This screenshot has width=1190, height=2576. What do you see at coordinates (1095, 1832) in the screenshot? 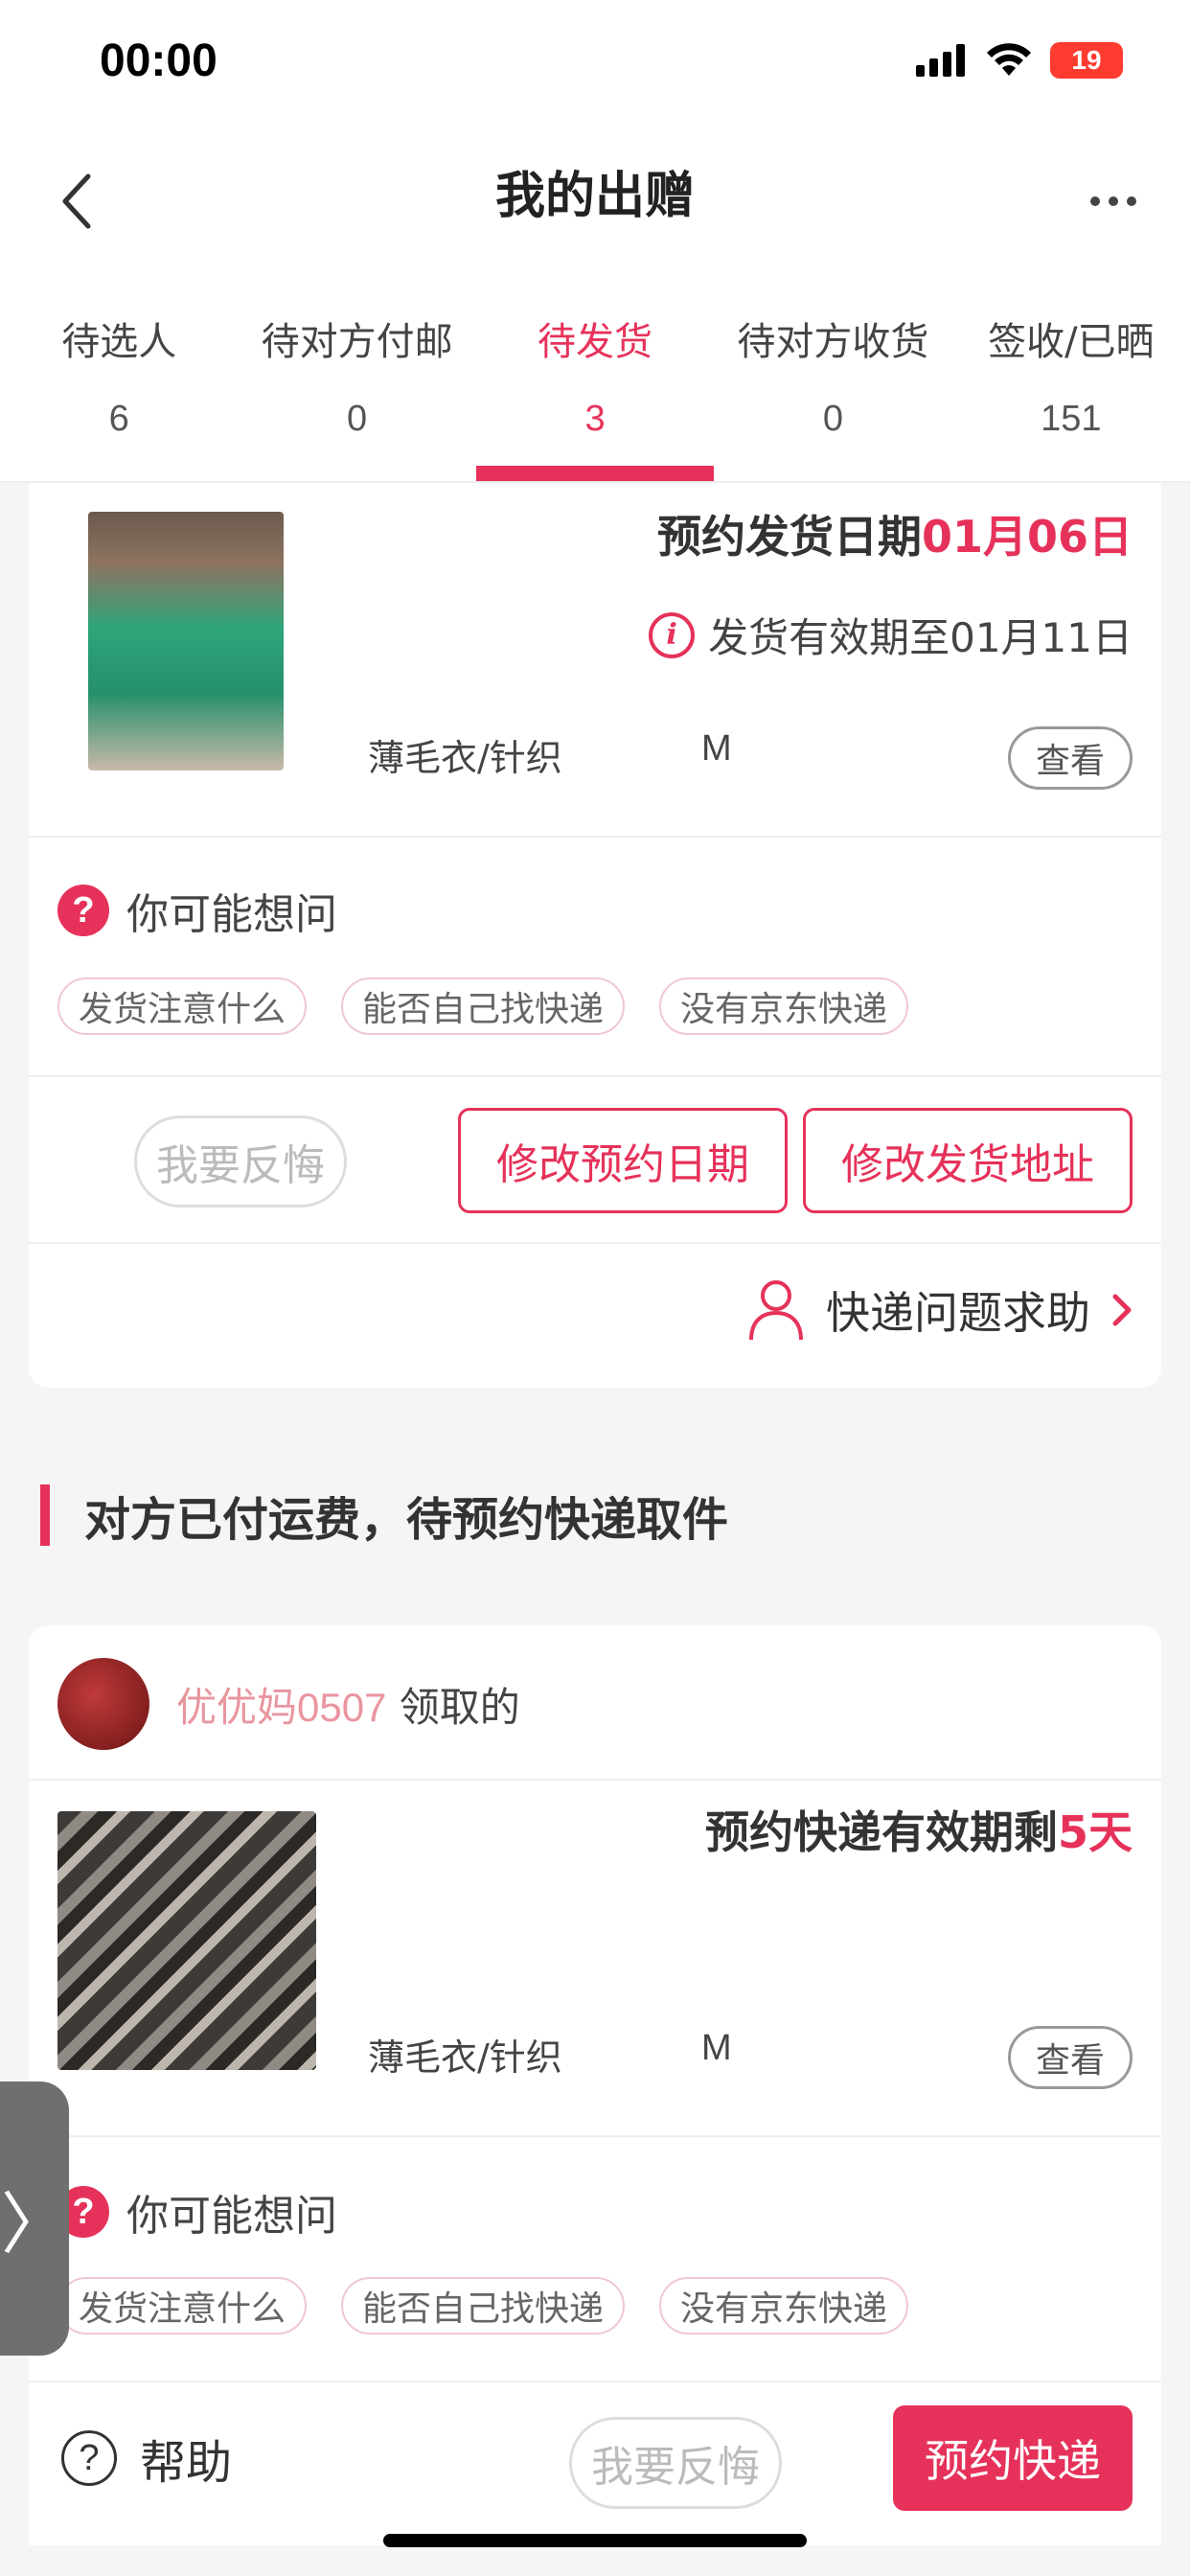
I see `pickup-remaining-value: 5天` at bounding box center [1095, 1832].